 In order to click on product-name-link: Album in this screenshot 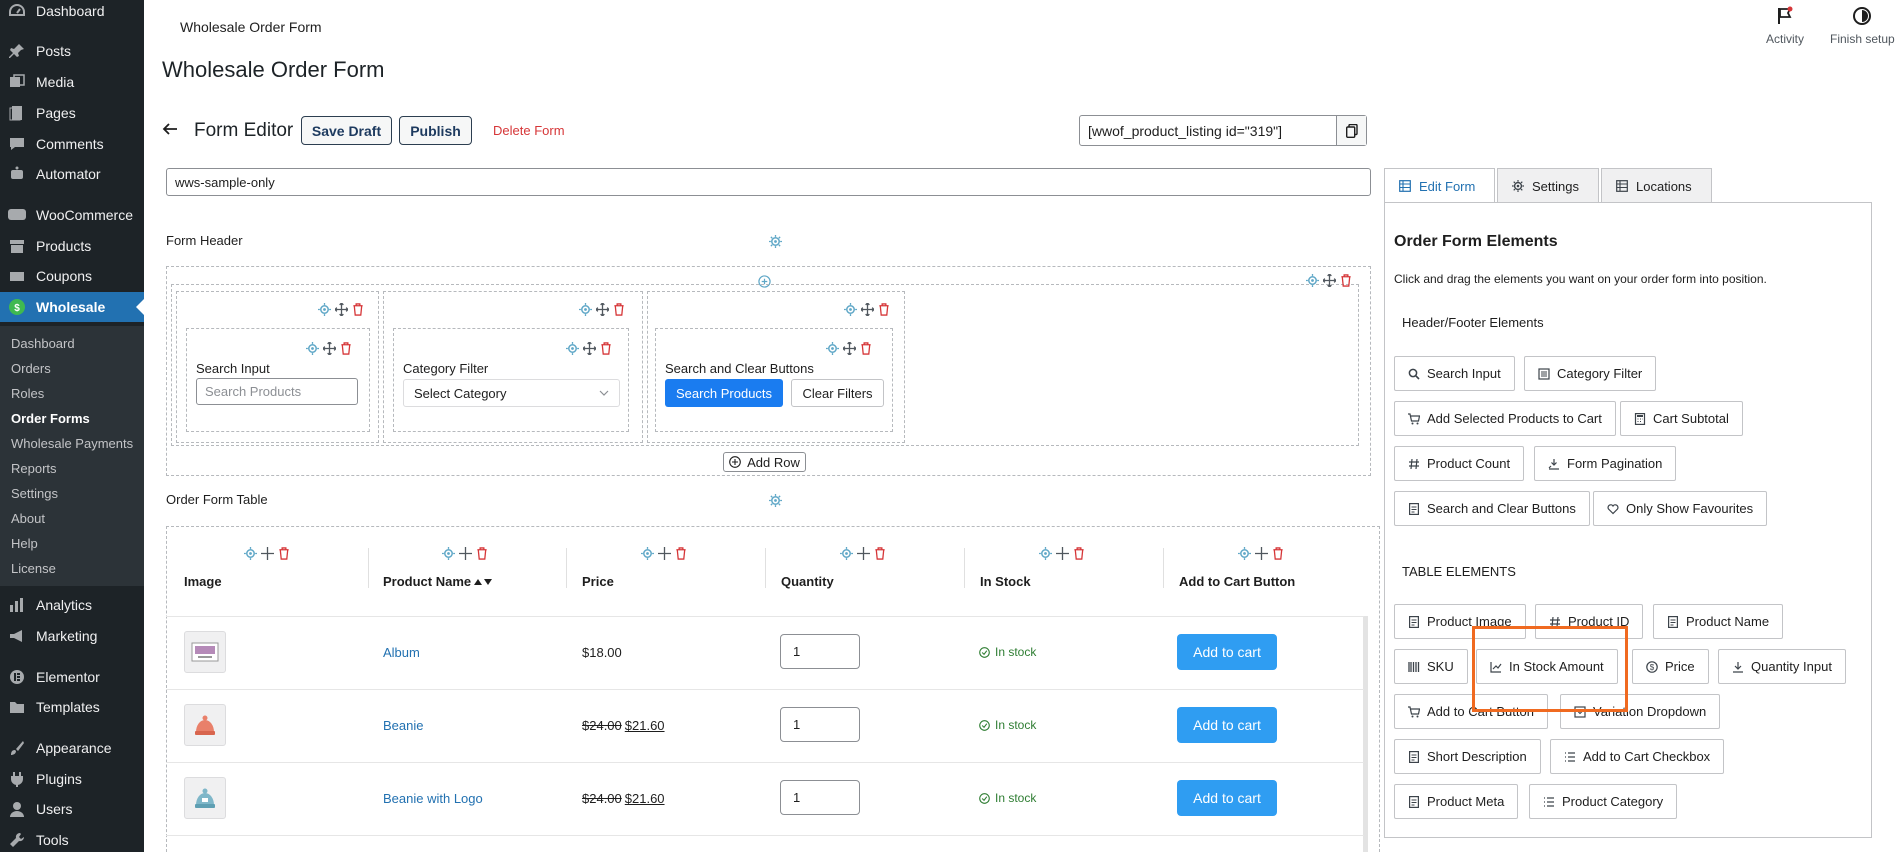, I will do `click(401, 652)`.